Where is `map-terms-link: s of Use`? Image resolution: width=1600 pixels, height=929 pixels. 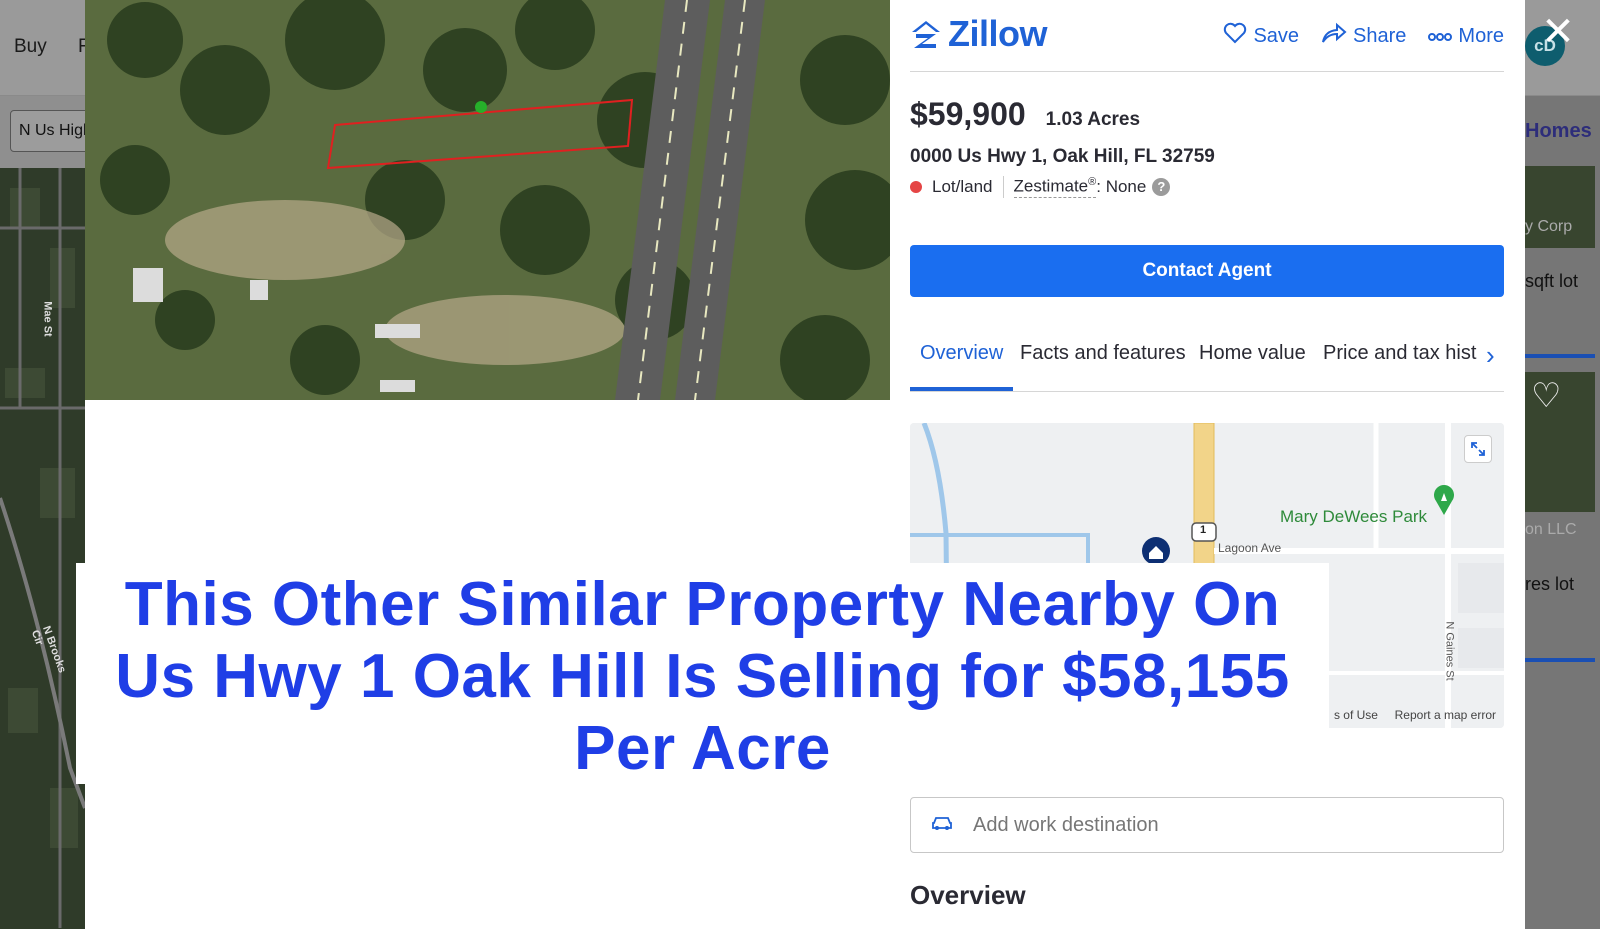 map-terms-link: s of Use is located at coordinates (1356, 715).